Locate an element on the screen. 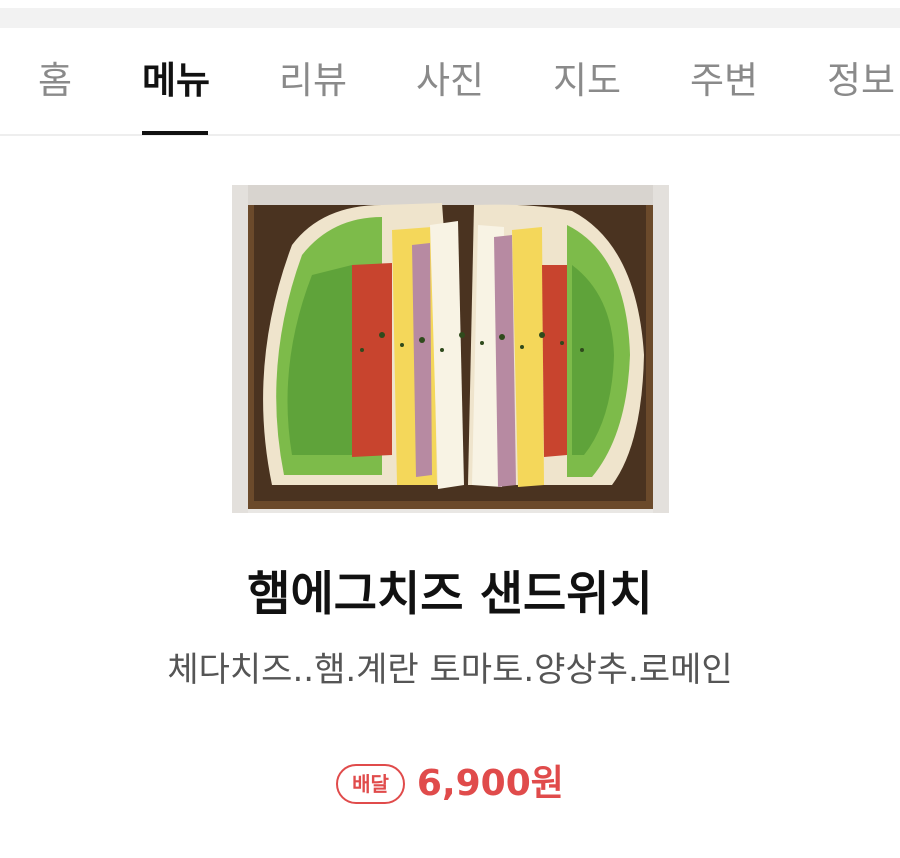 The width and height of the screenshot is (900, 858). tab-bar: 홈 메뉴 리뷰 사진 지도 주변 정보 is located at coordinates (450, 82).